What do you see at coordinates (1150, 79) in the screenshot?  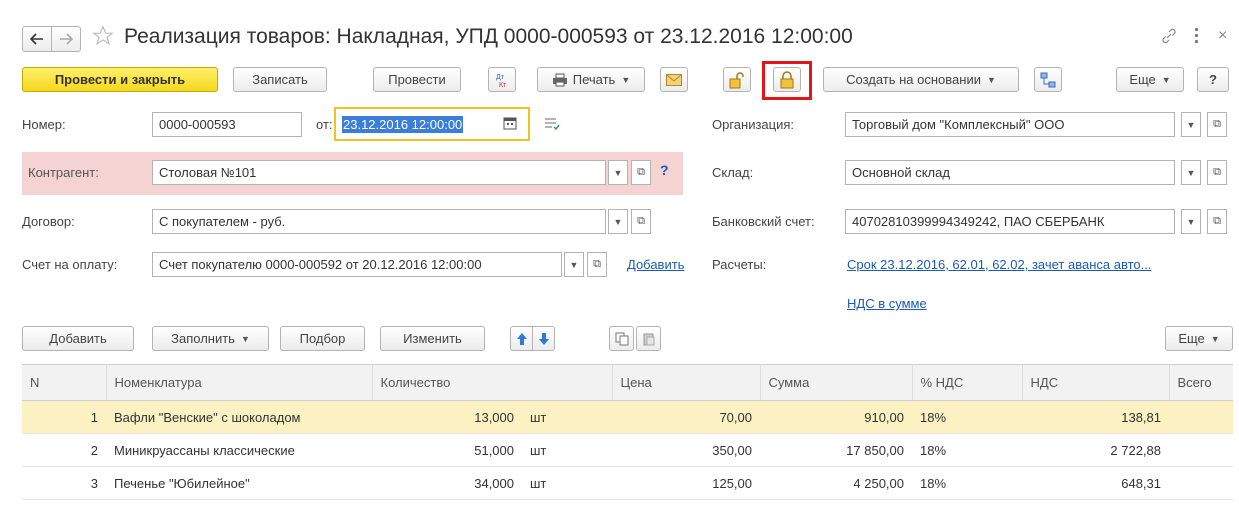 I see `more-button: Еще ▼` at bounding box center [1150, 79].